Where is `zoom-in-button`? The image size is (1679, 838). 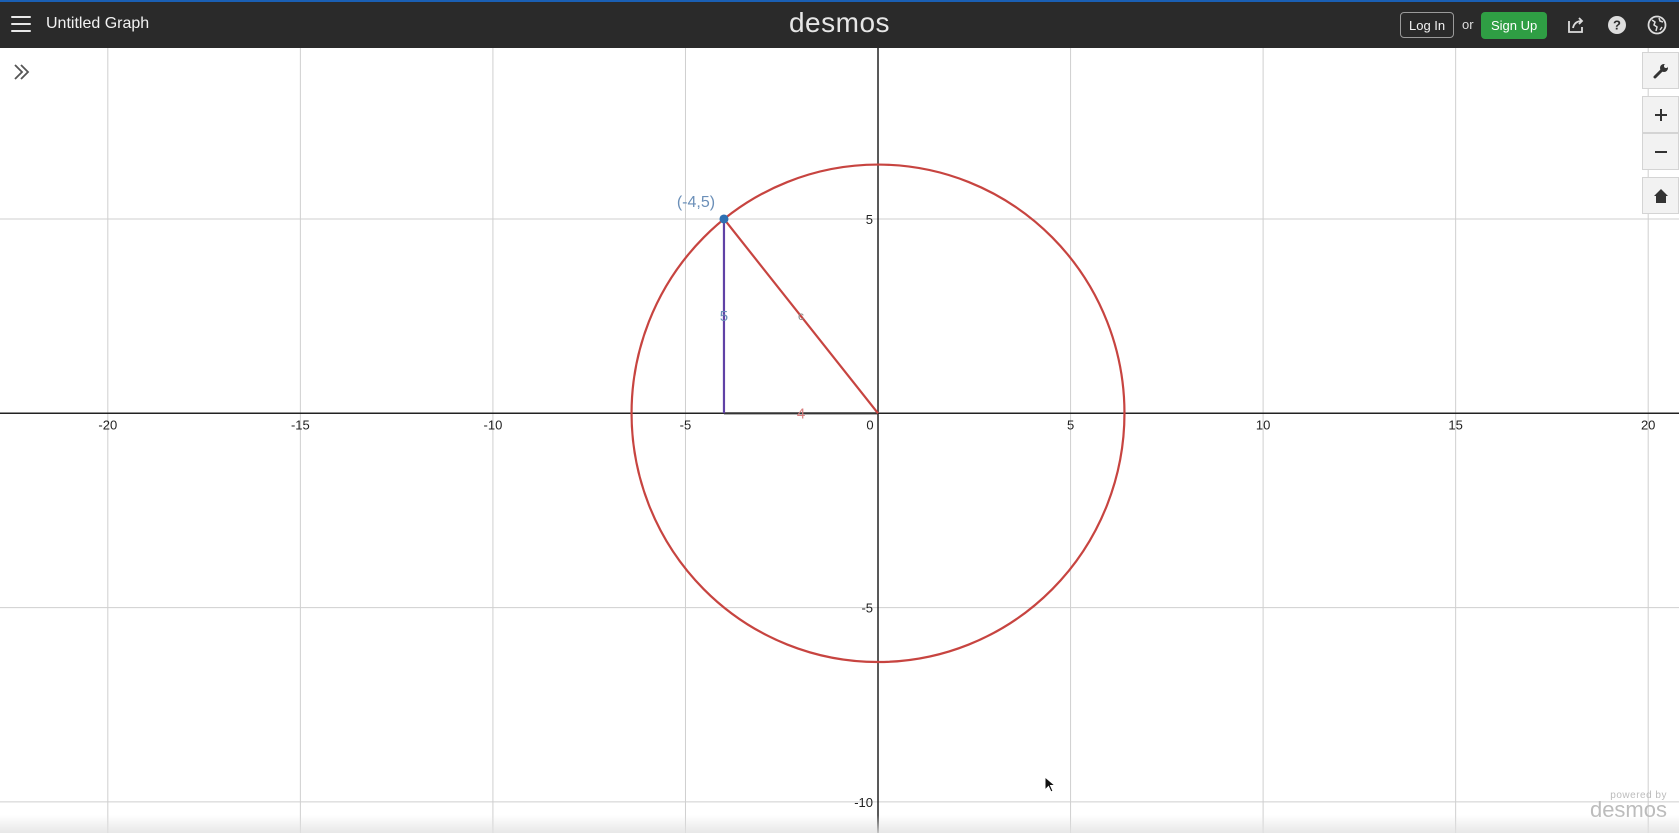
zoom-in-button is located at coordinates (1660, 114).